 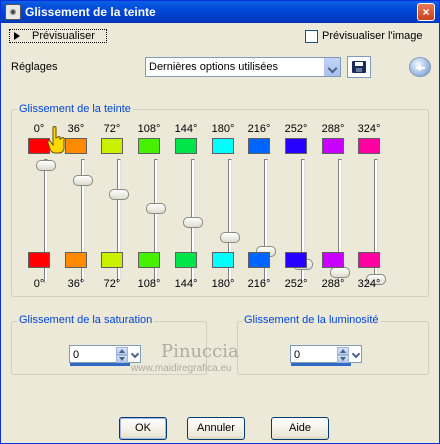 What do you see at coordinates (112, 284) in the screenshot?
I see `hue-bottom-label: 72°` at bounding box center [112, 284].